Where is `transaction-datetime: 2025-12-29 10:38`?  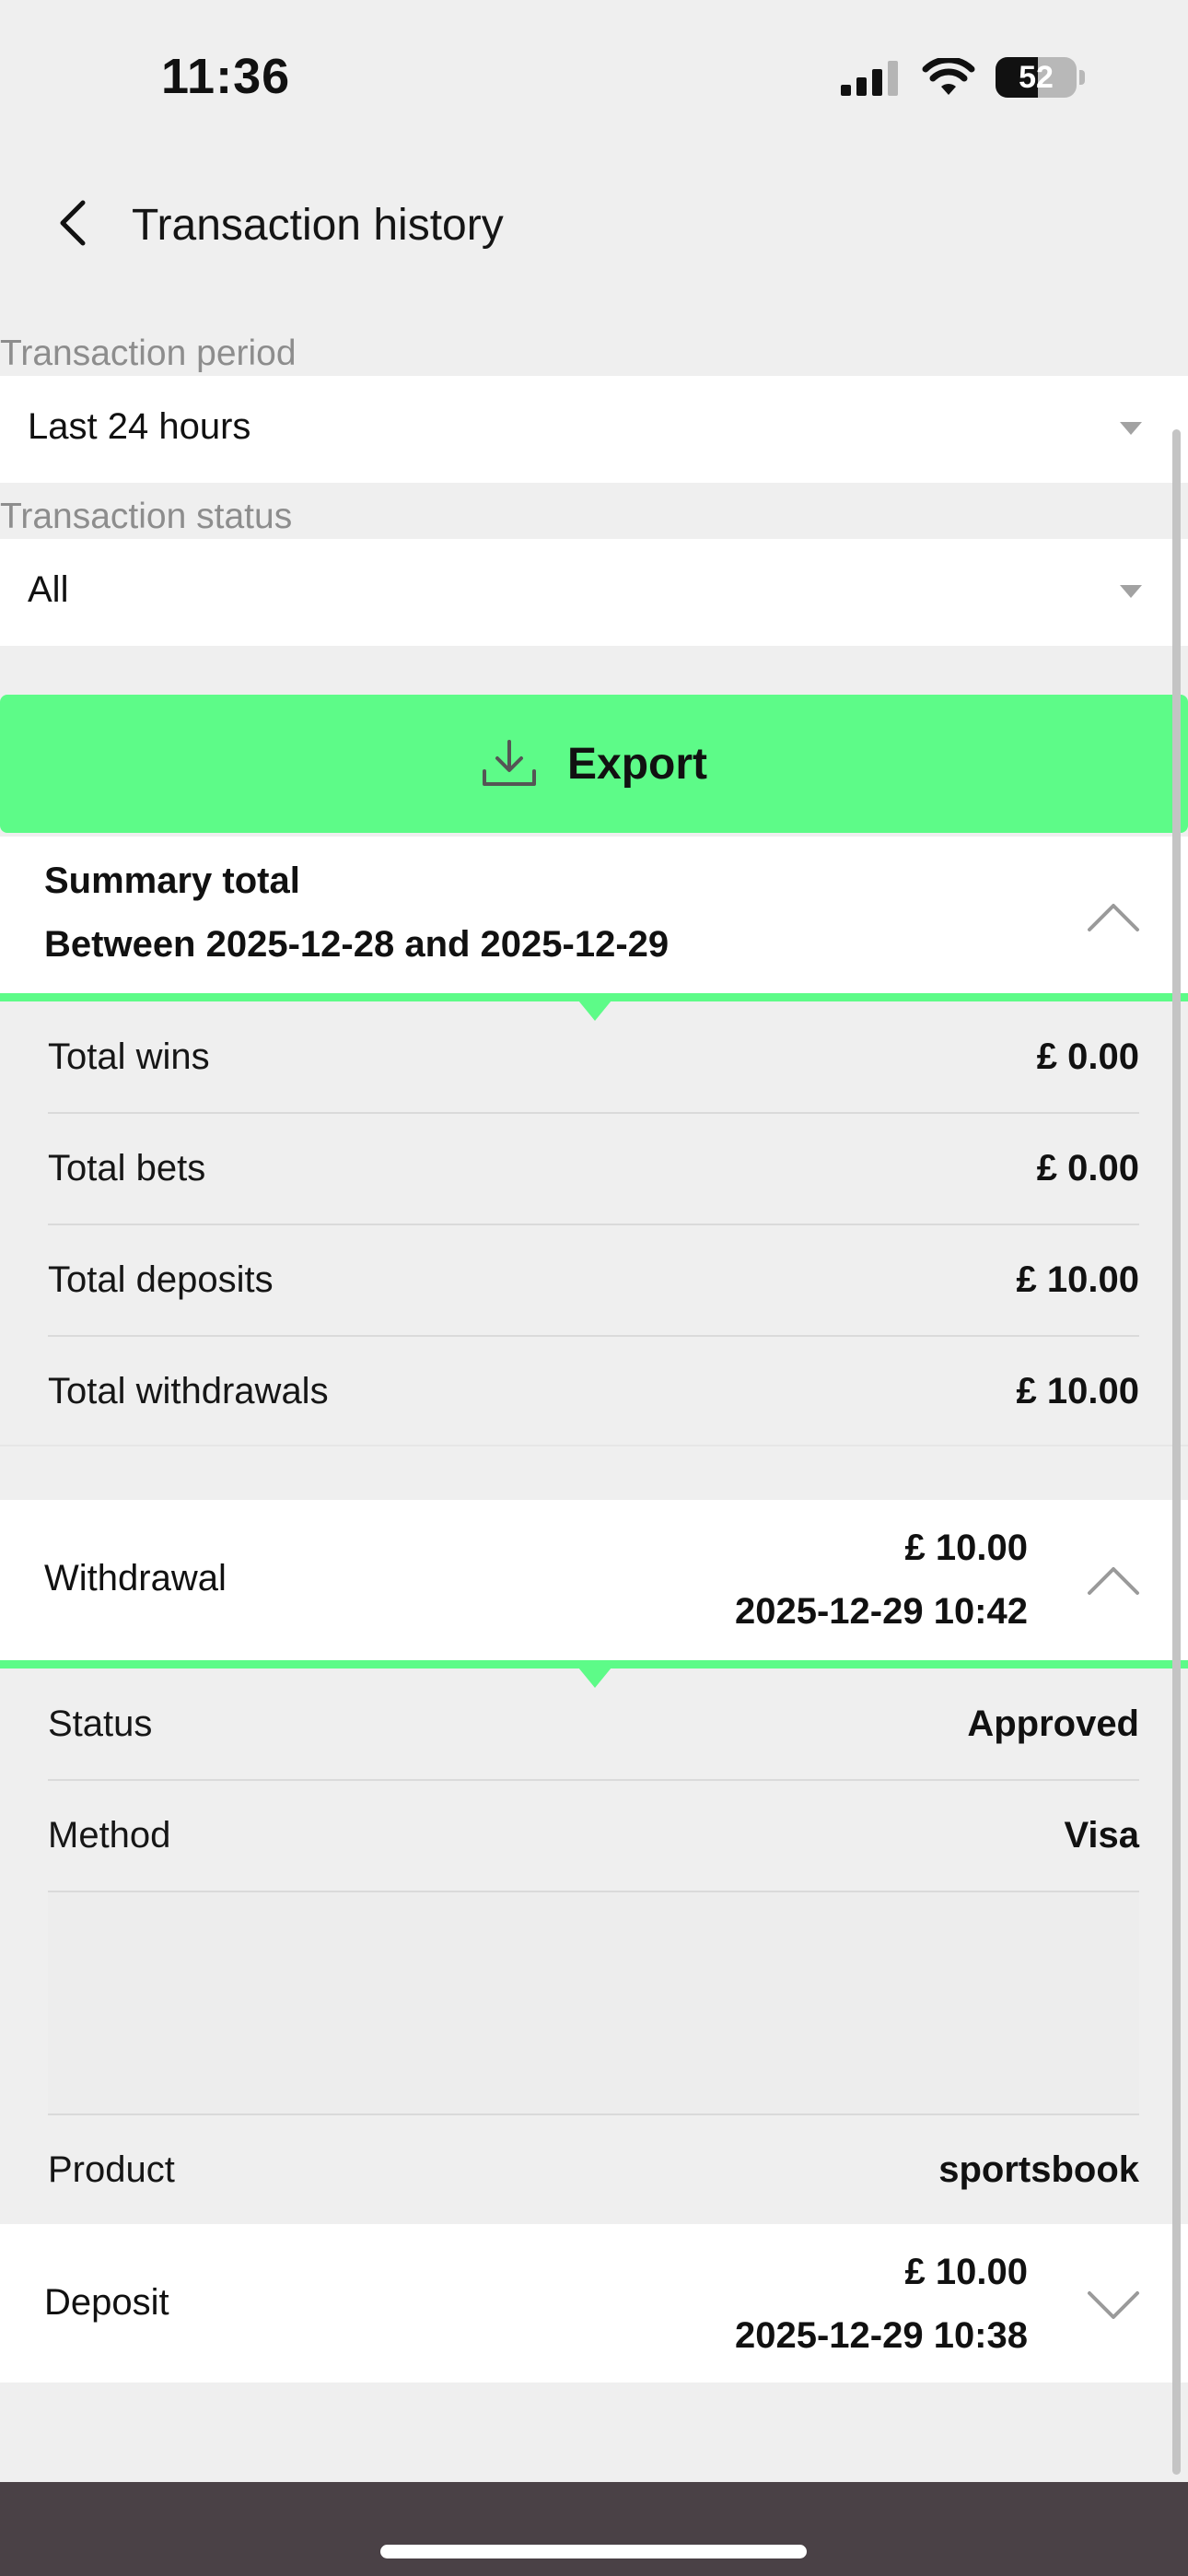 transaction-datetime: 2025-12-29 10:38 is located at coordinates (881, 2335).